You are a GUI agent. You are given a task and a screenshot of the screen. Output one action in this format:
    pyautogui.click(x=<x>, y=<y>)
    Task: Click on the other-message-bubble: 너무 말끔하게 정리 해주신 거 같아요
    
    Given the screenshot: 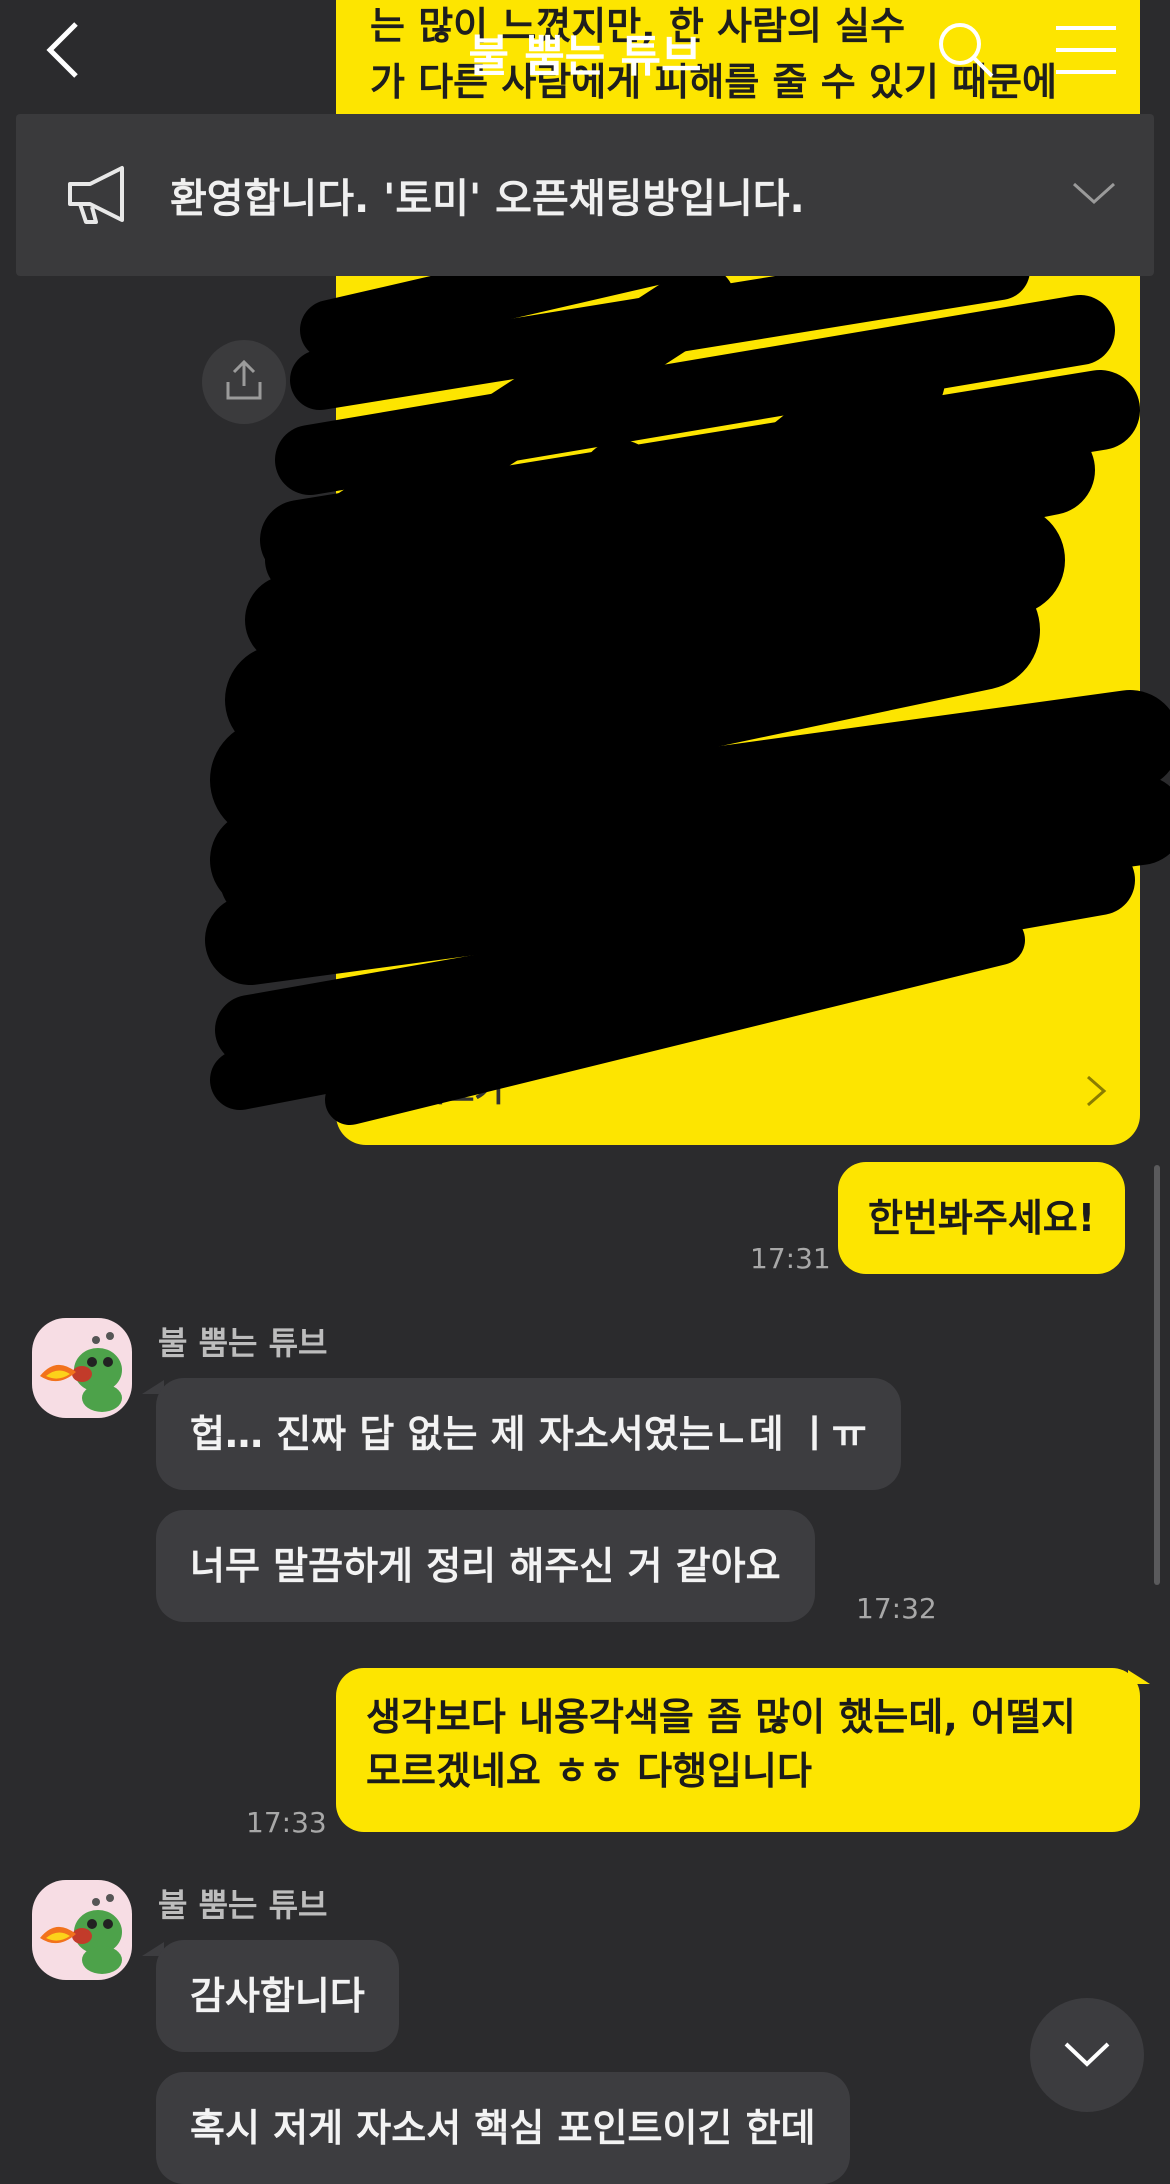 What is the action you would take?
    pyautogui.click(x=485, y=1566)
    